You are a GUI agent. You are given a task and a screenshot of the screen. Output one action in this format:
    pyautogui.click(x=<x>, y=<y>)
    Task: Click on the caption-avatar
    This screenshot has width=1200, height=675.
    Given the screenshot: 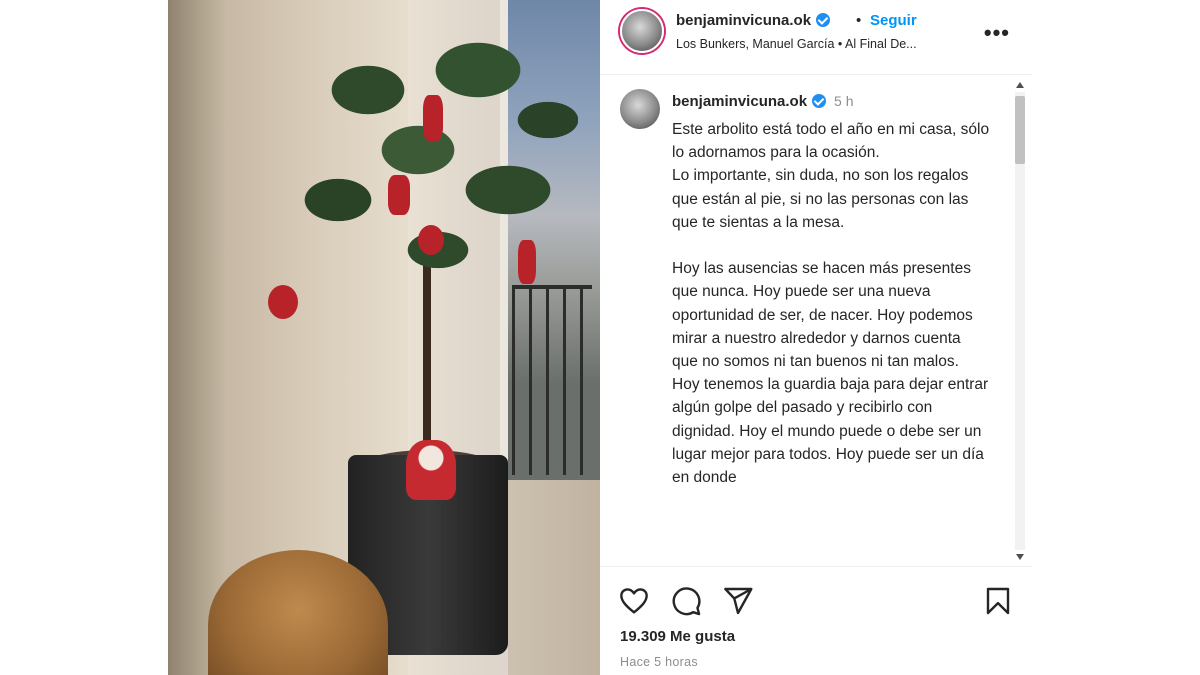 What is the action you would take?
    pyautogui.click(x=640, y=109)
    